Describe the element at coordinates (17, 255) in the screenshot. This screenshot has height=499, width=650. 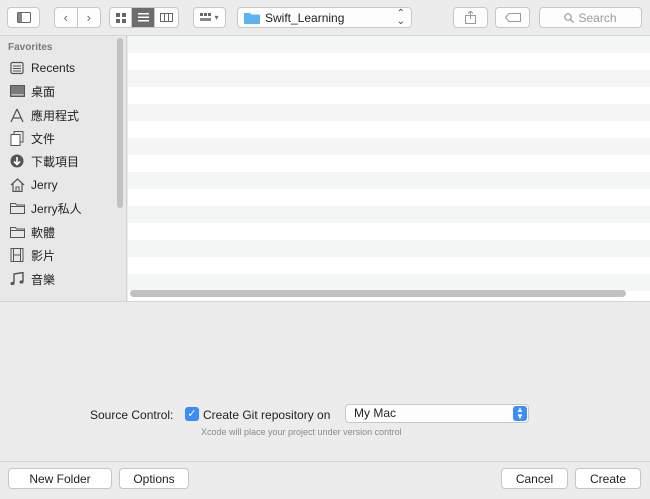
I see `movies-icon` at that location.